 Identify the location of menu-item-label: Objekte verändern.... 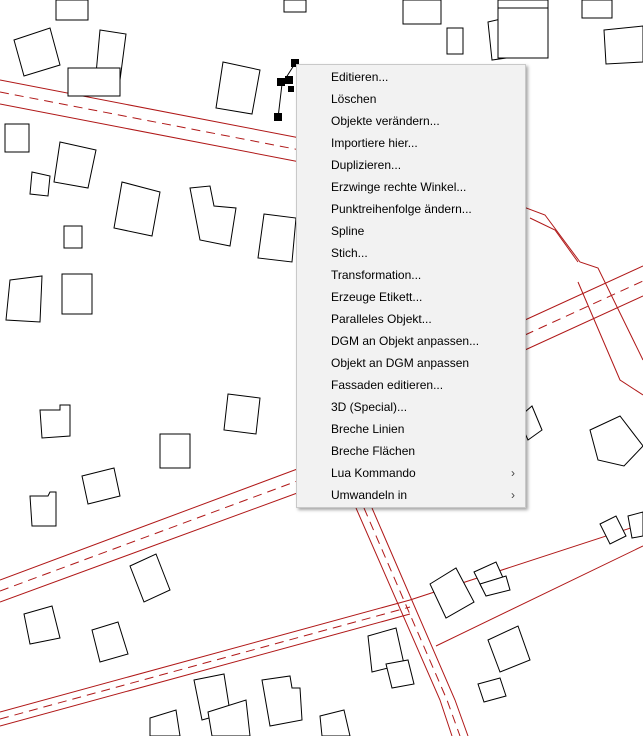
(385, 121).